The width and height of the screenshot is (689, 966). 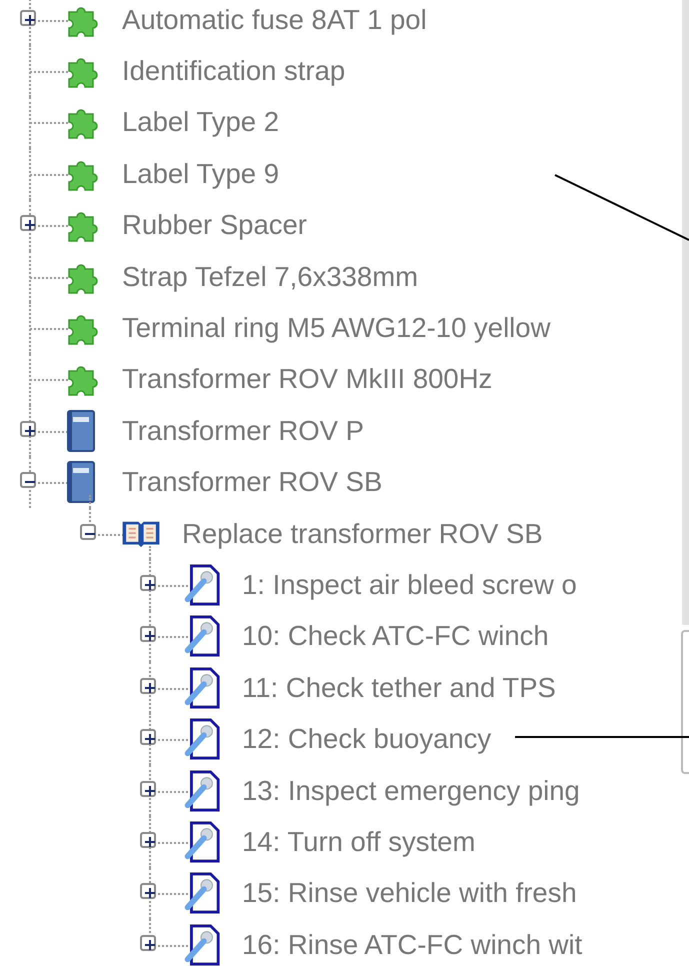 I want to click on tree-item-label: 11: Check tether and TPS, so click(x=399, y=688).